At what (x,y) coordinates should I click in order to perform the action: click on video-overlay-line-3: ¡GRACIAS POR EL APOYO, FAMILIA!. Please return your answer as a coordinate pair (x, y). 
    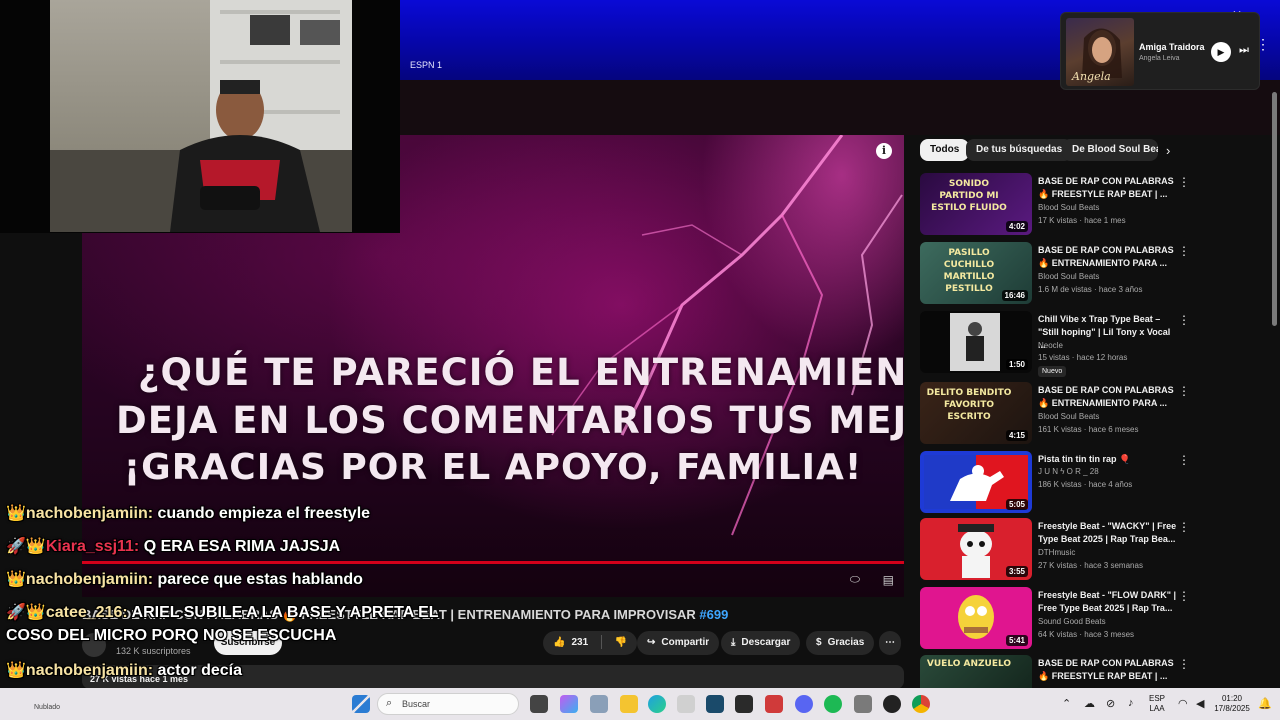
    Looking at the image, I should click on (493, 467).